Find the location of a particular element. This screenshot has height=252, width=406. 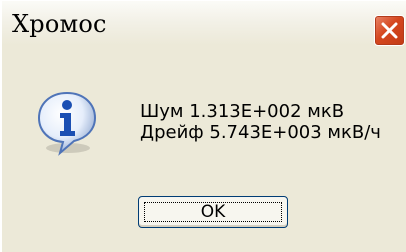

noise-line: Шум 1.313E+002 мкВ is located at coordinates (242, 111).